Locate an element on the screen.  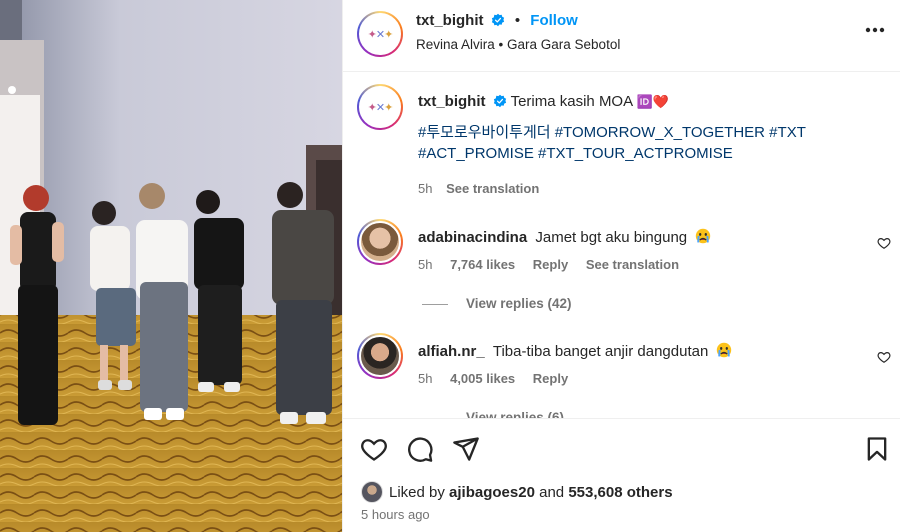
bookmark-icon is located at coordinates (877, 449).